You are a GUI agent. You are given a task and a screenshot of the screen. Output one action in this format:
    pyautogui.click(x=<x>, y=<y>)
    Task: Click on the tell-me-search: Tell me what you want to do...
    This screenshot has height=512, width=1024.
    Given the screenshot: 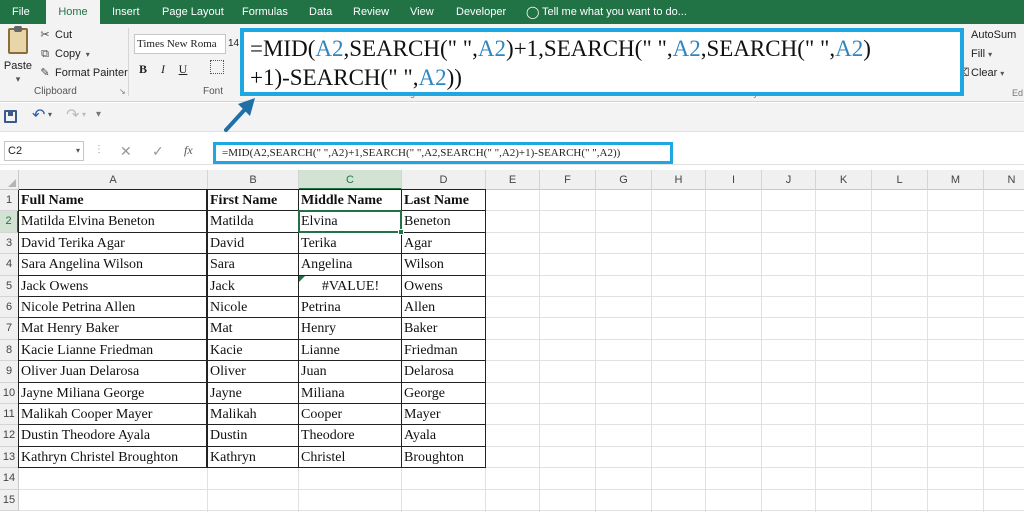 What is the action you would take?
    pyautogui.click(x=614, y=12)
    